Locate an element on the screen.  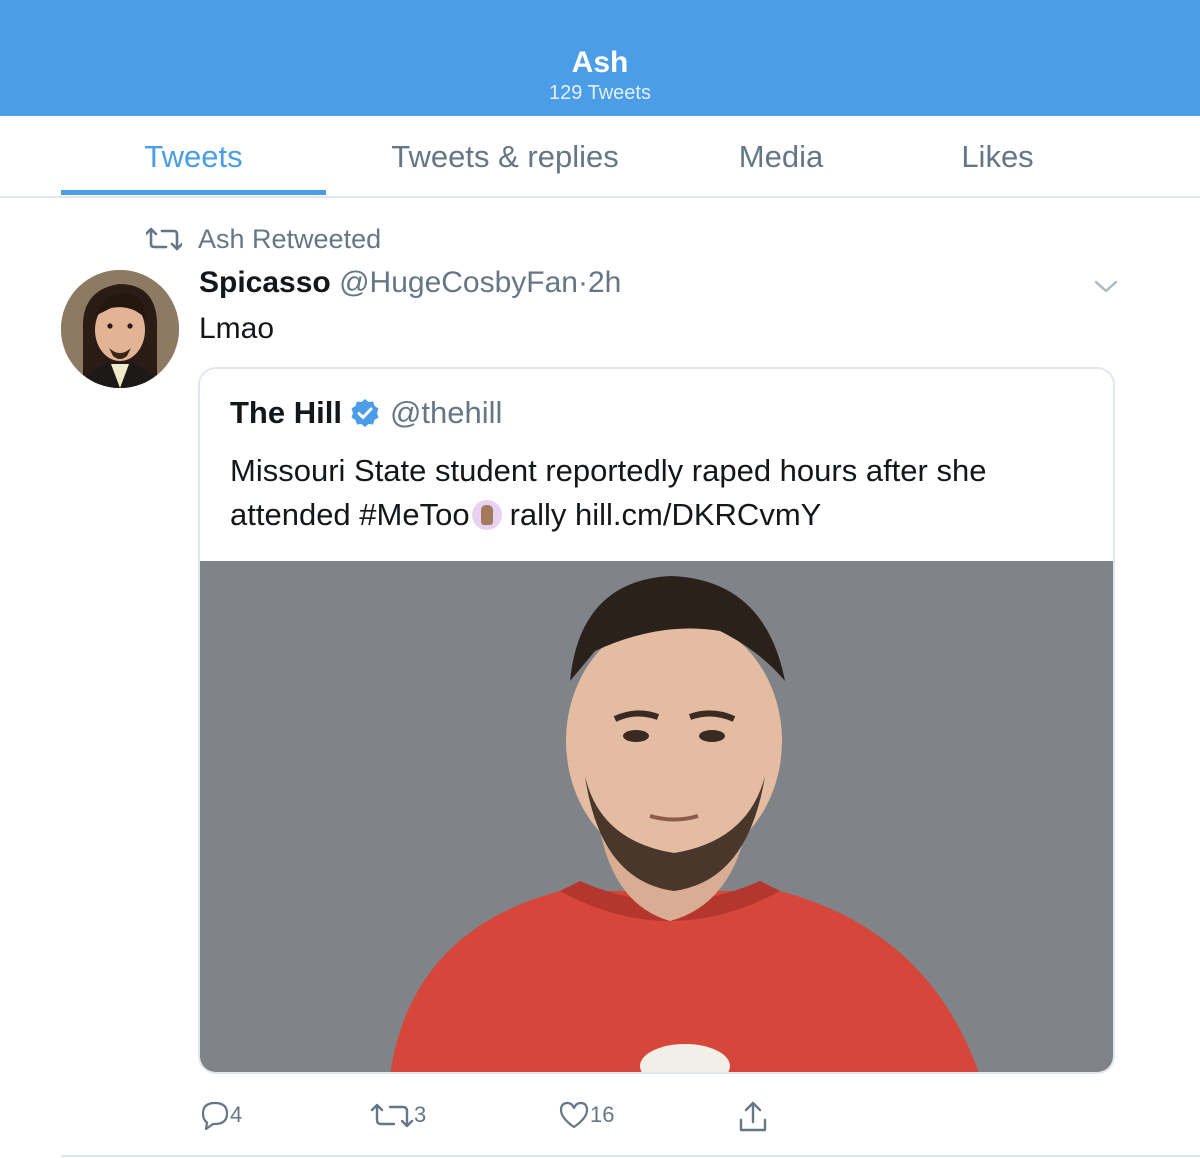
reply-button: 4 is located at coordinates (221, 1115).